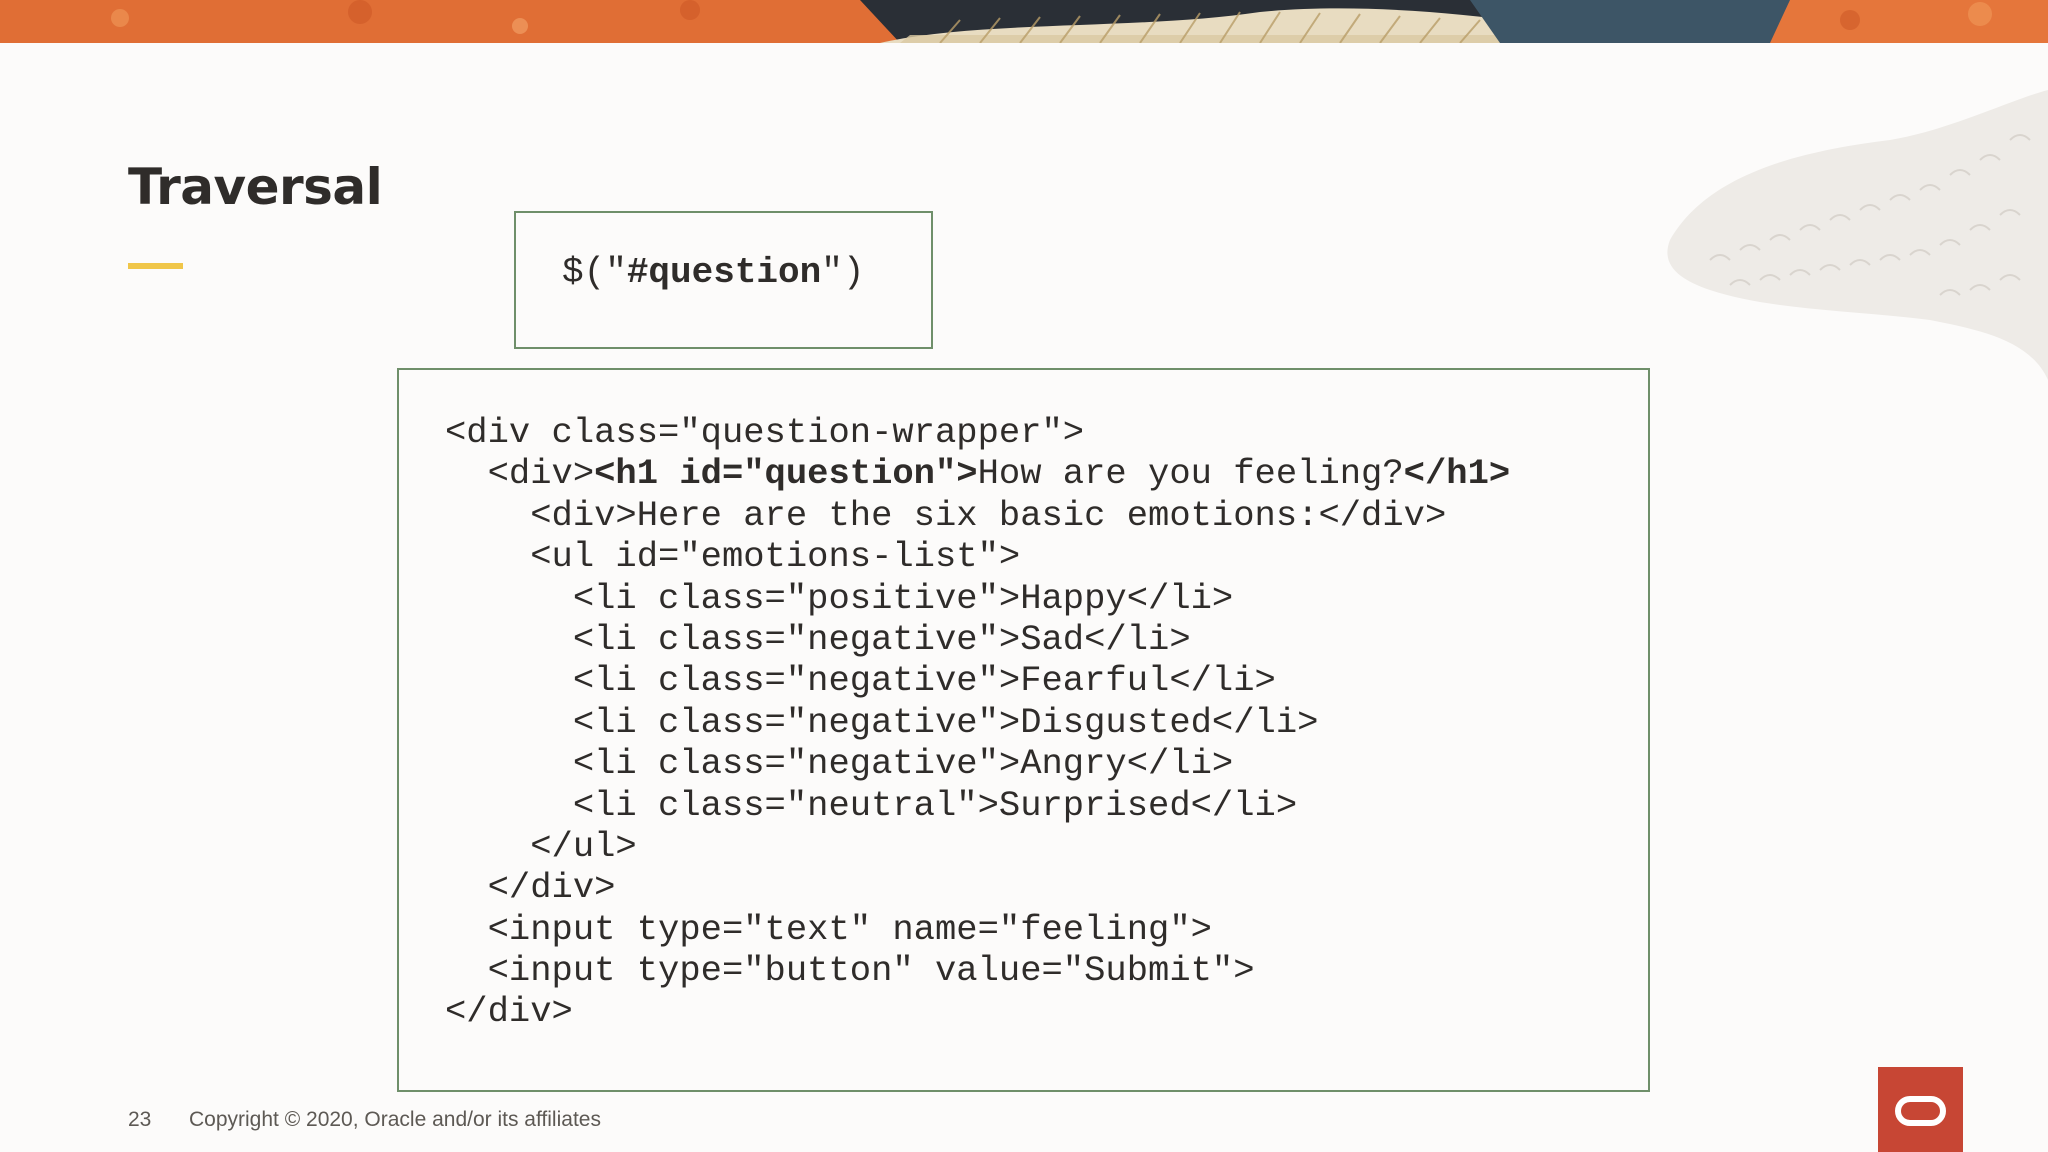 The image size is (2048, 1152). I want to click on code-line: <li class="negative">Disgusted</li>, so click(977, 722).